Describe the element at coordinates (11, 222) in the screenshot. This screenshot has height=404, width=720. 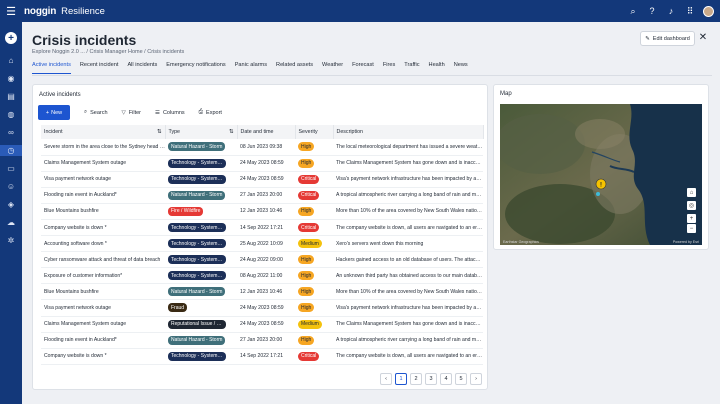
I see `cloud-icon: ☁` at that location.